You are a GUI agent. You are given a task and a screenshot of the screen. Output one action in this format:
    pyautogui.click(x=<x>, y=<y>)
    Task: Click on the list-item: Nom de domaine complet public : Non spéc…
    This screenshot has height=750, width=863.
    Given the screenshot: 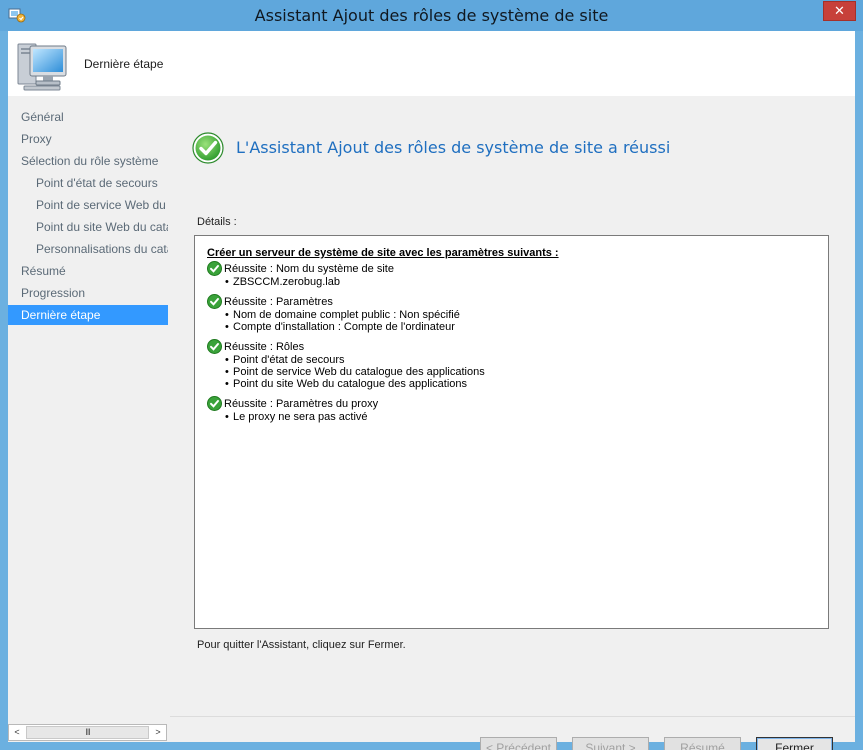 What is the action you would take?
    pyautogui.click(x=520, y=315)
    